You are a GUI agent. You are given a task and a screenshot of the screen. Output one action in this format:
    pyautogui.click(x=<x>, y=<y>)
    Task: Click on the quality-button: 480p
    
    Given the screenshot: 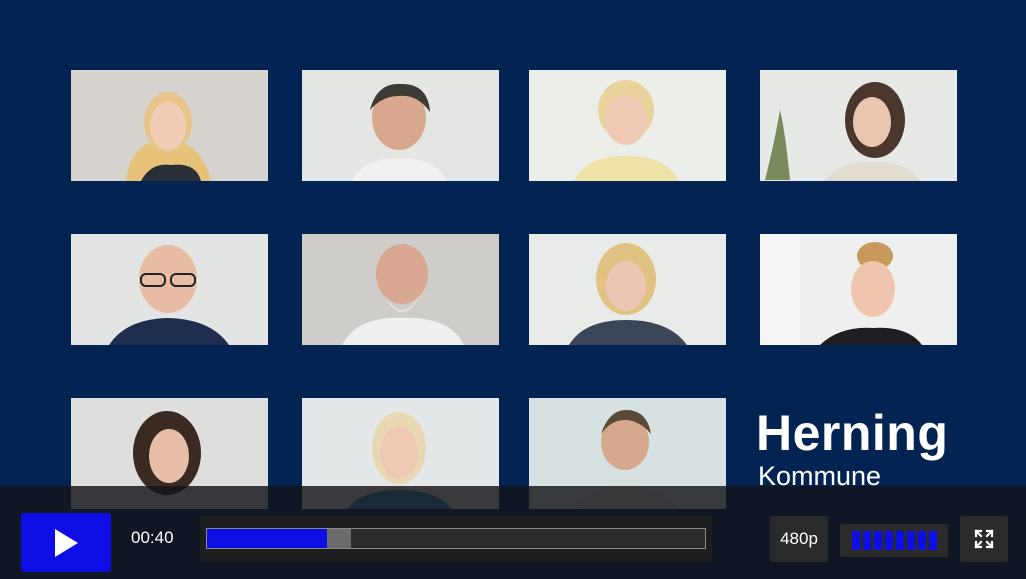 What is the action you would take?
    pyautogui.click(x=799, y=539)
    